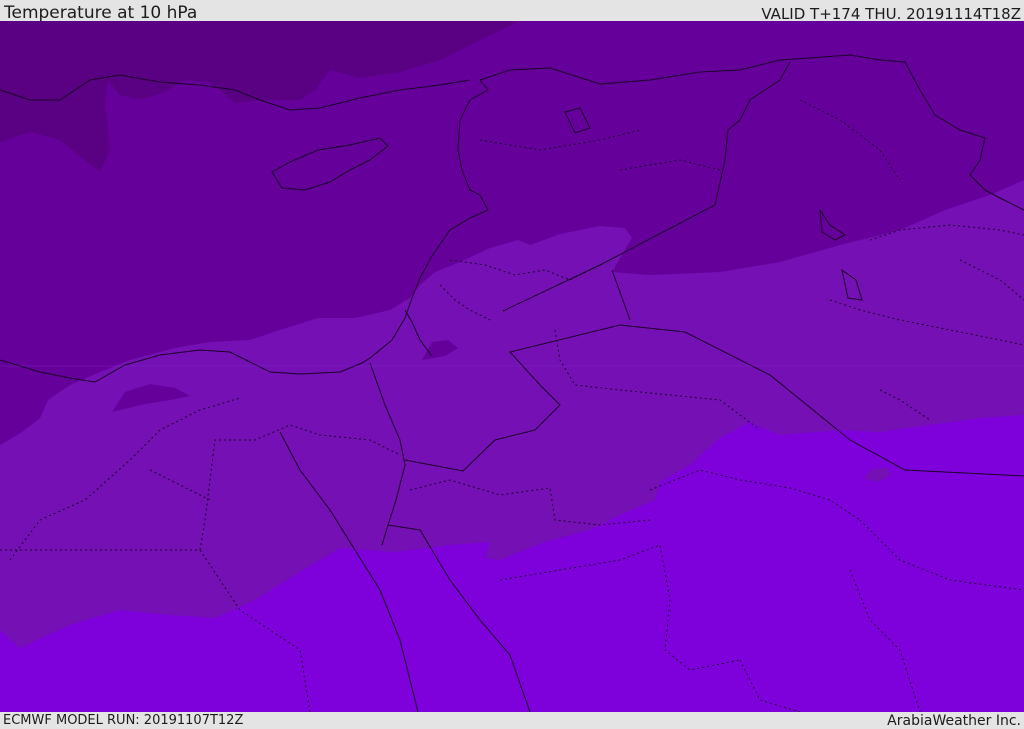  Describe the element at coordinates (954, 721) in the screenshot. I see `credit-label: ArabiaWeather Inc.` at that location.